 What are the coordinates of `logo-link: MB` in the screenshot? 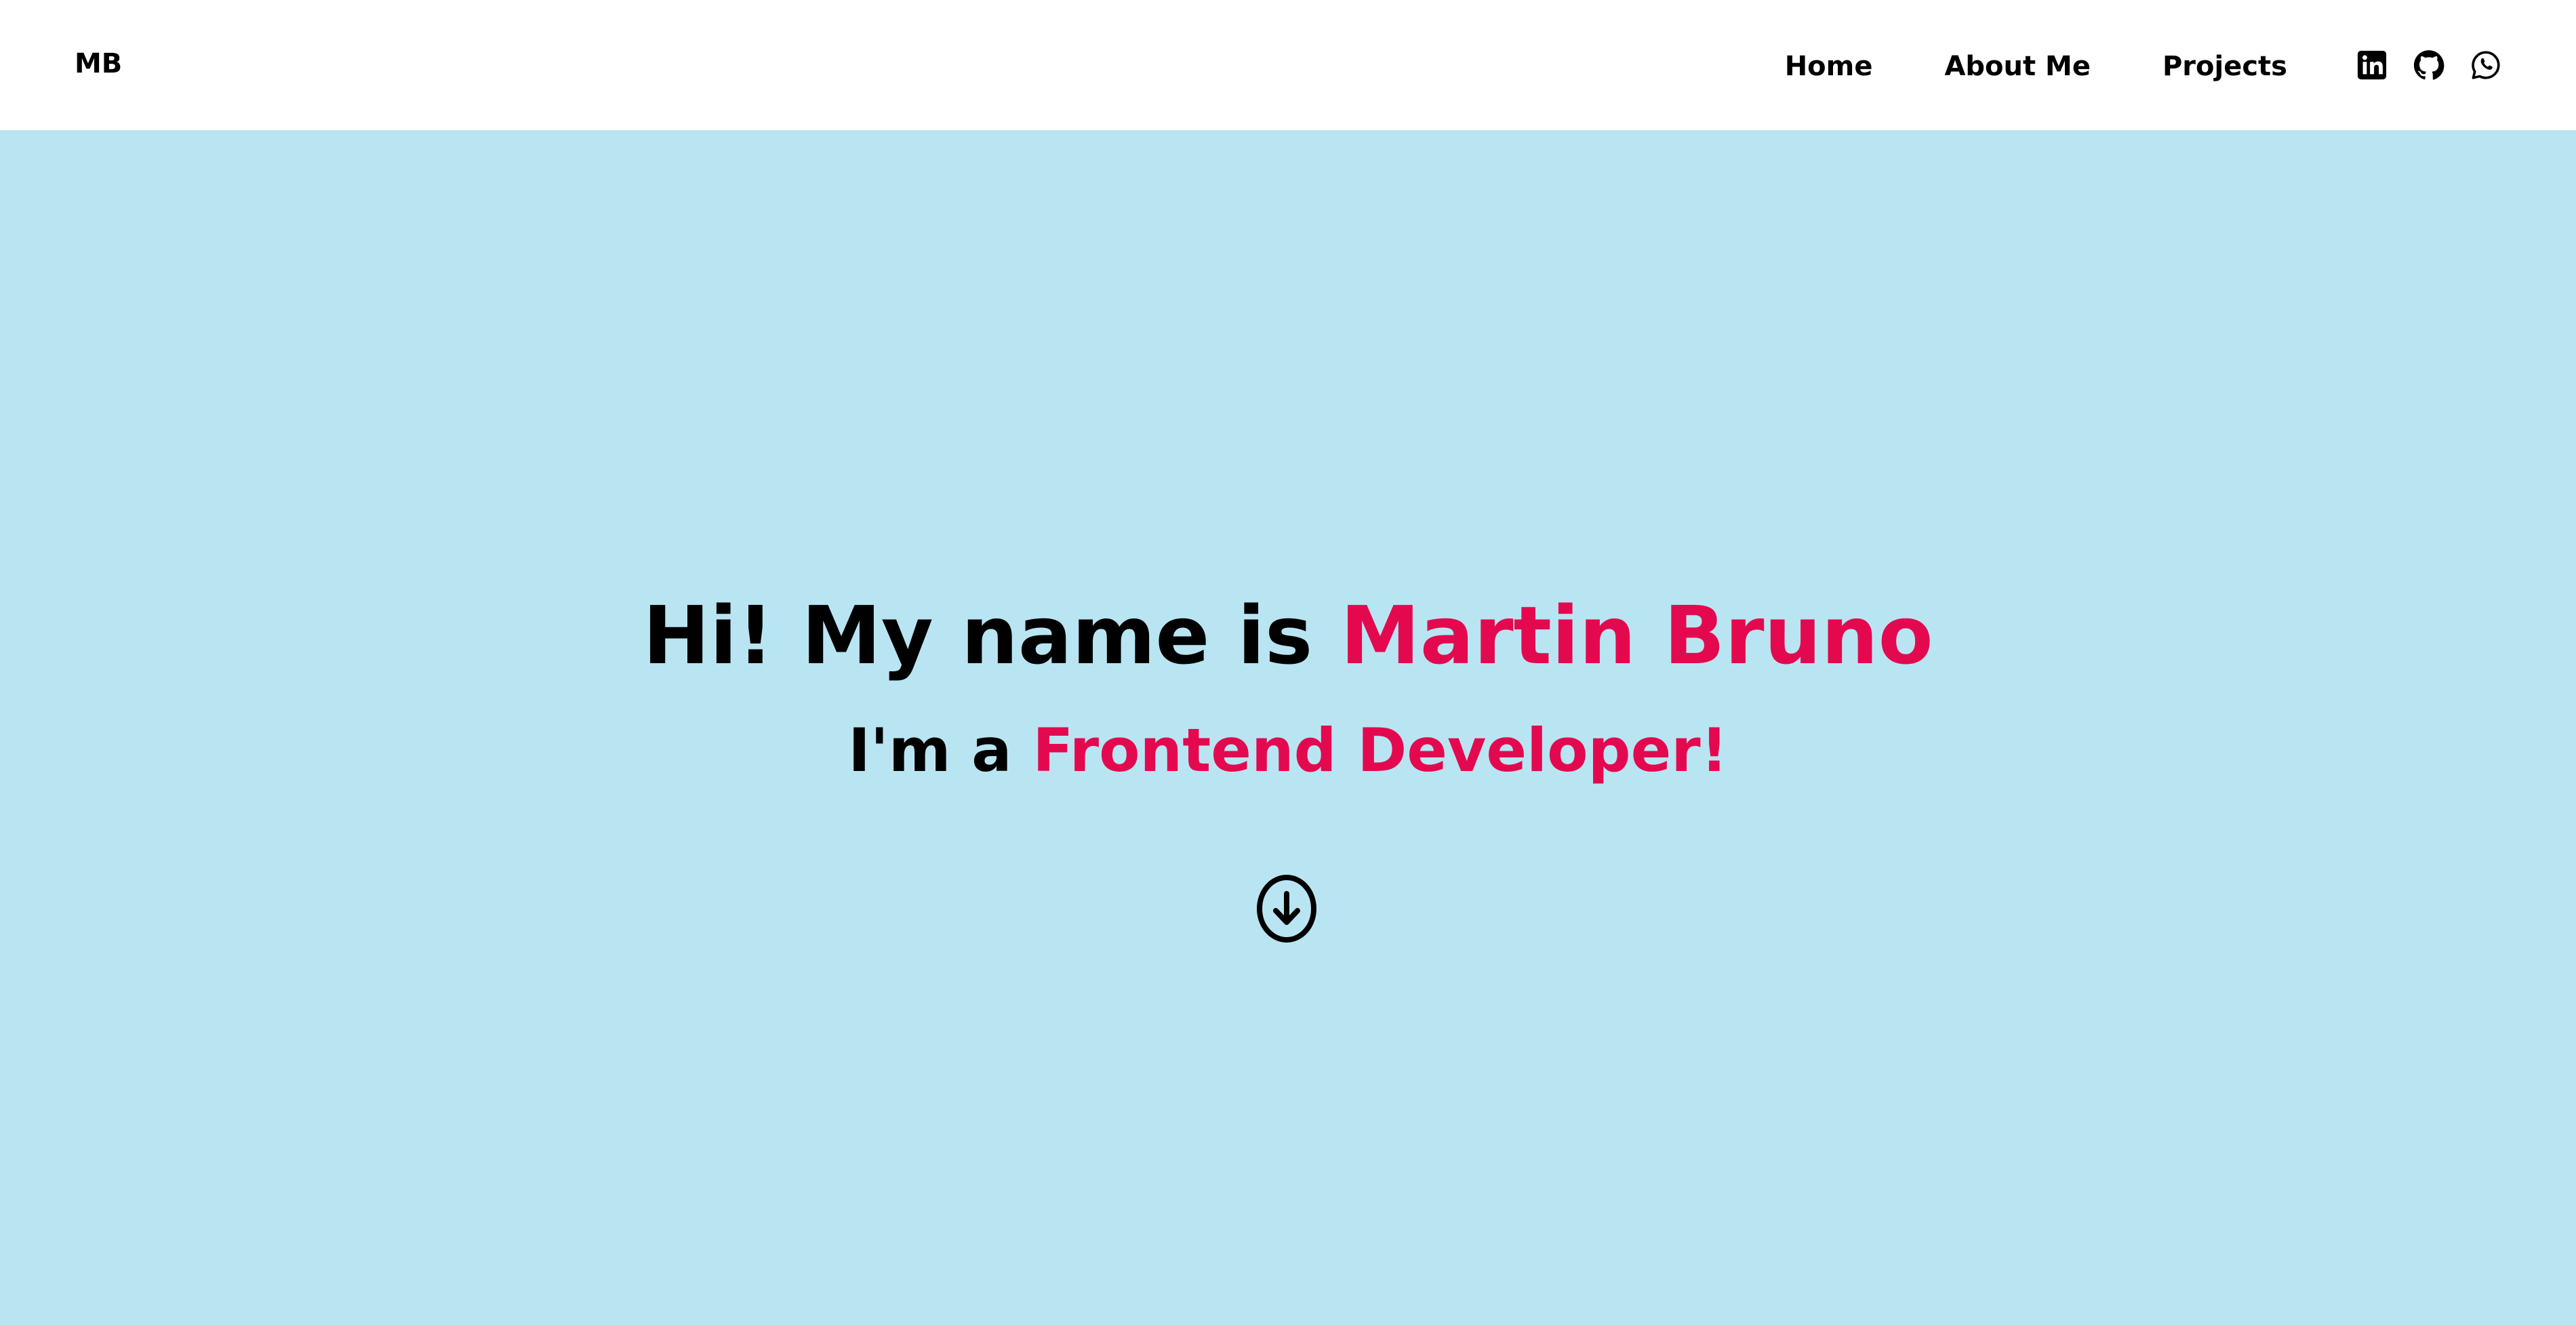 It's located at (98, 64).